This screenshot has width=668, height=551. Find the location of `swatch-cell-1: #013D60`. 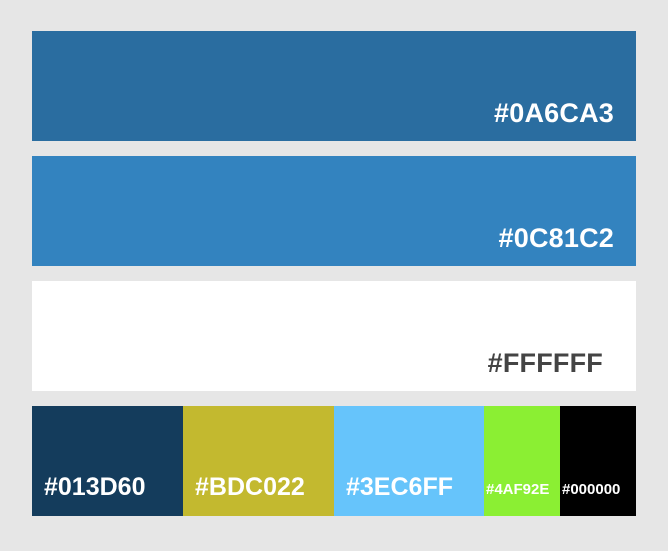

swatch-cell-1: #013D60 is located at coordinates (107, 461).